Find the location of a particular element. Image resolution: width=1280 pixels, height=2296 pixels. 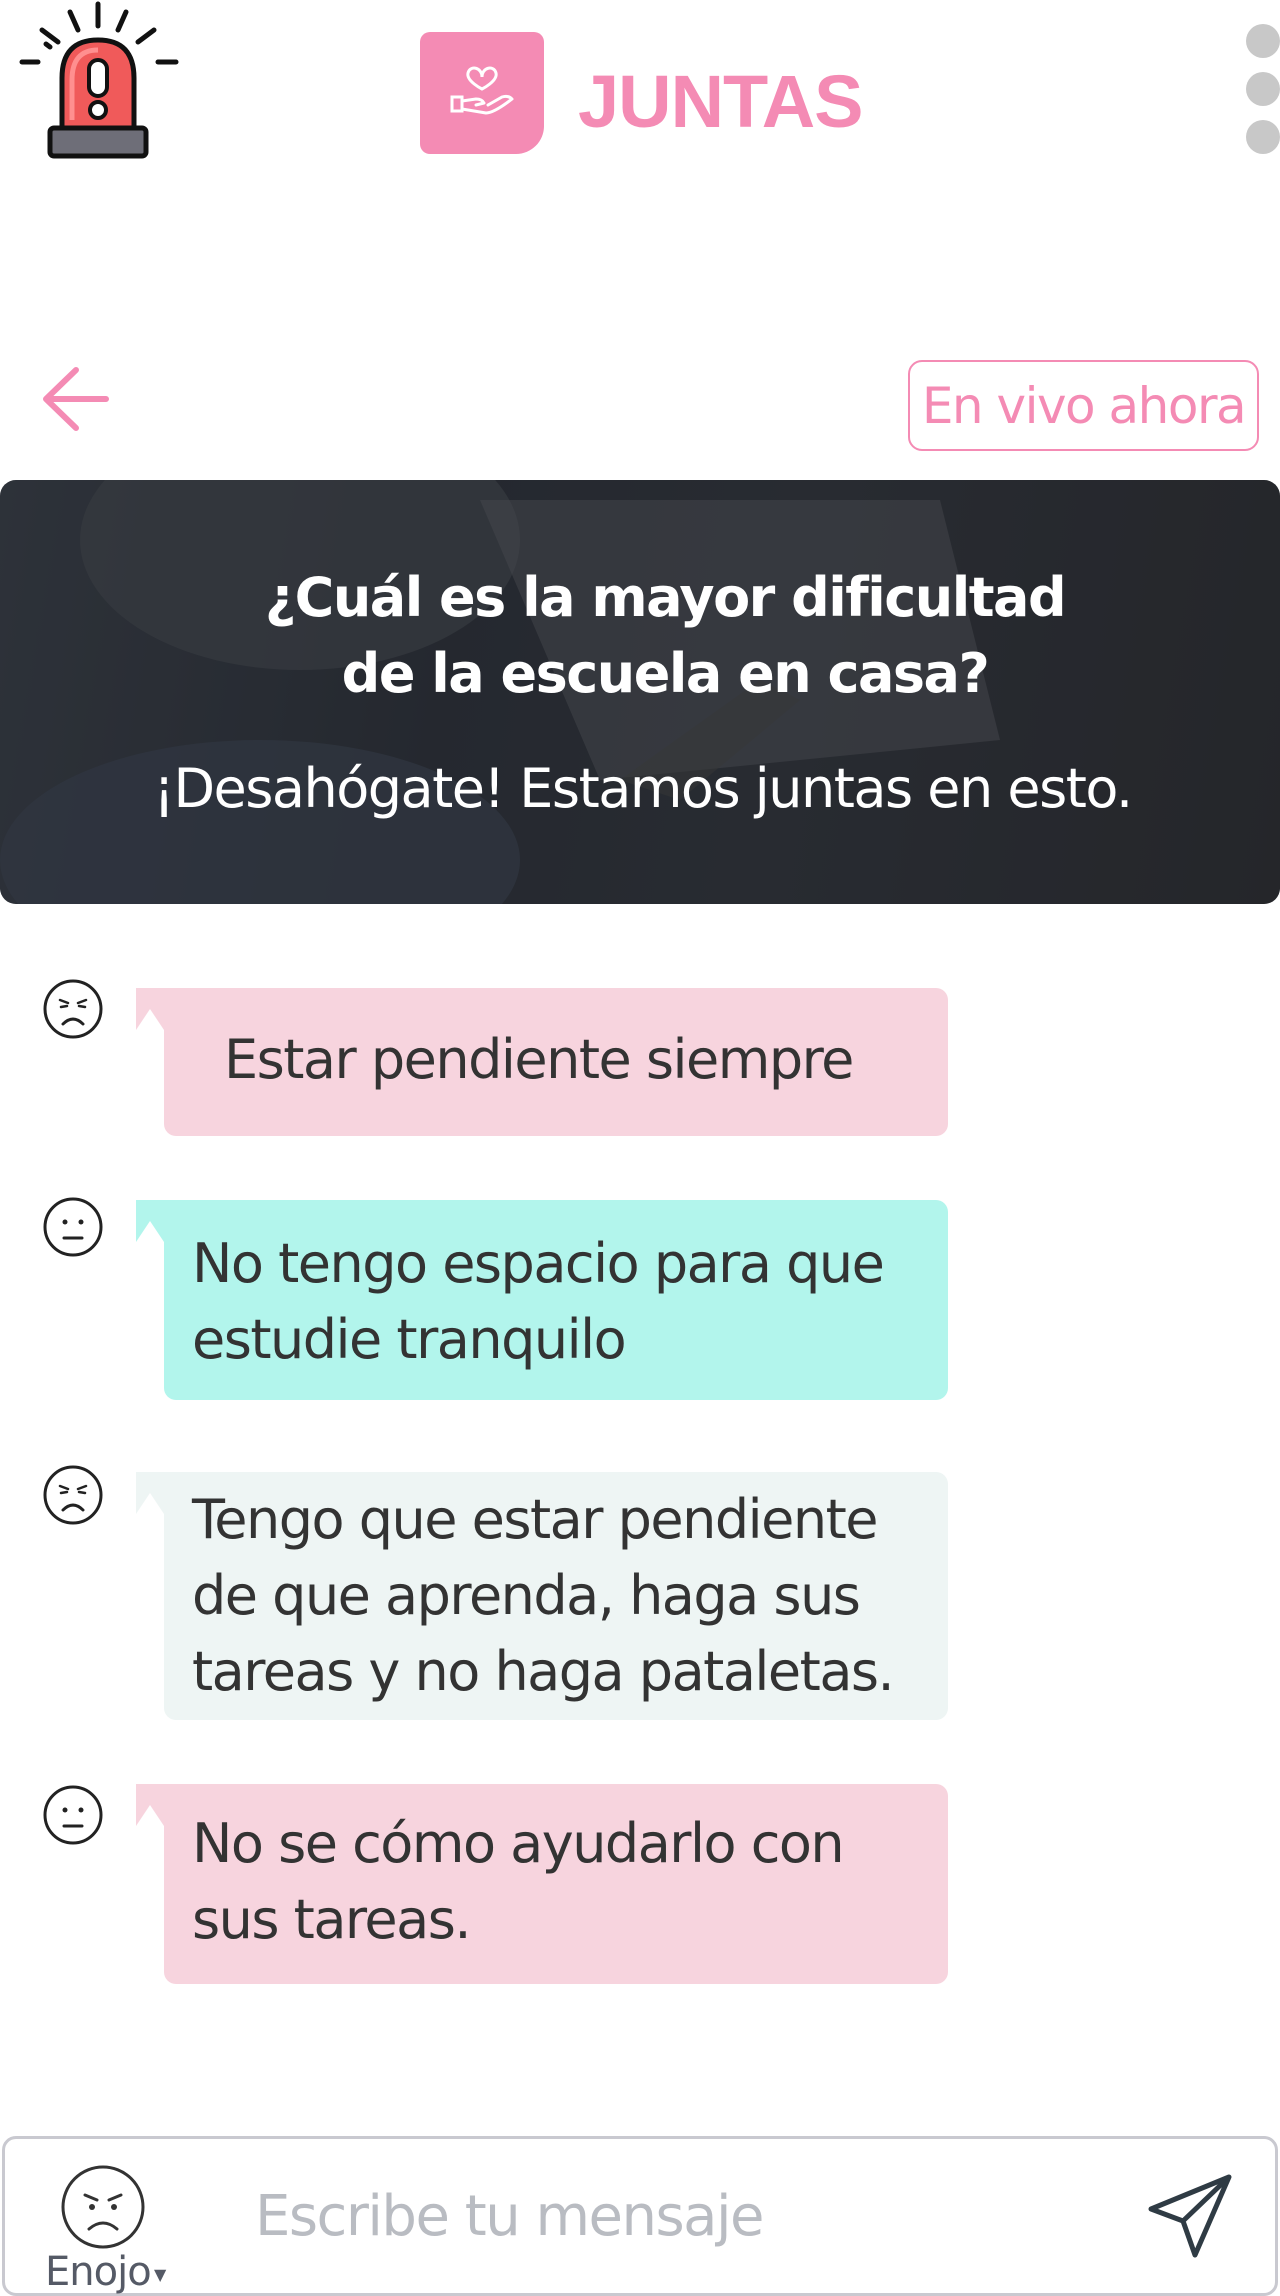

message-bubble: No se cómo ayudarlo con sus tareas. is located at coordinates (542, 1884).